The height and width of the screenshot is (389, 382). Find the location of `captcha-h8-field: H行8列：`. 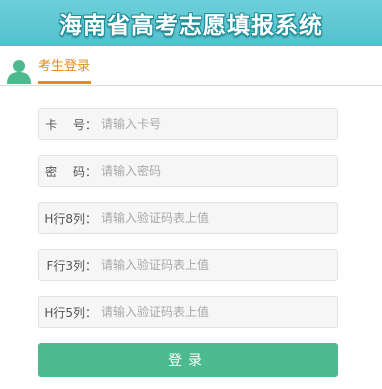

captcha-h8-field: H行8列： is located at coordinates (188, 218).